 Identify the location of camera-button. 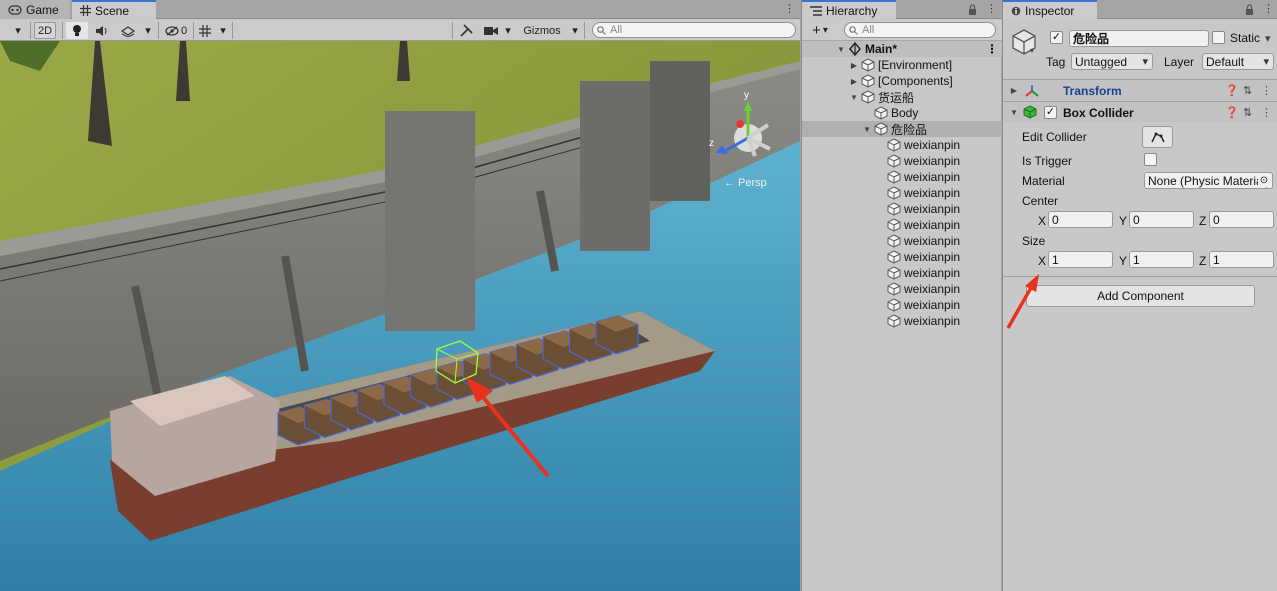
(491, 30).